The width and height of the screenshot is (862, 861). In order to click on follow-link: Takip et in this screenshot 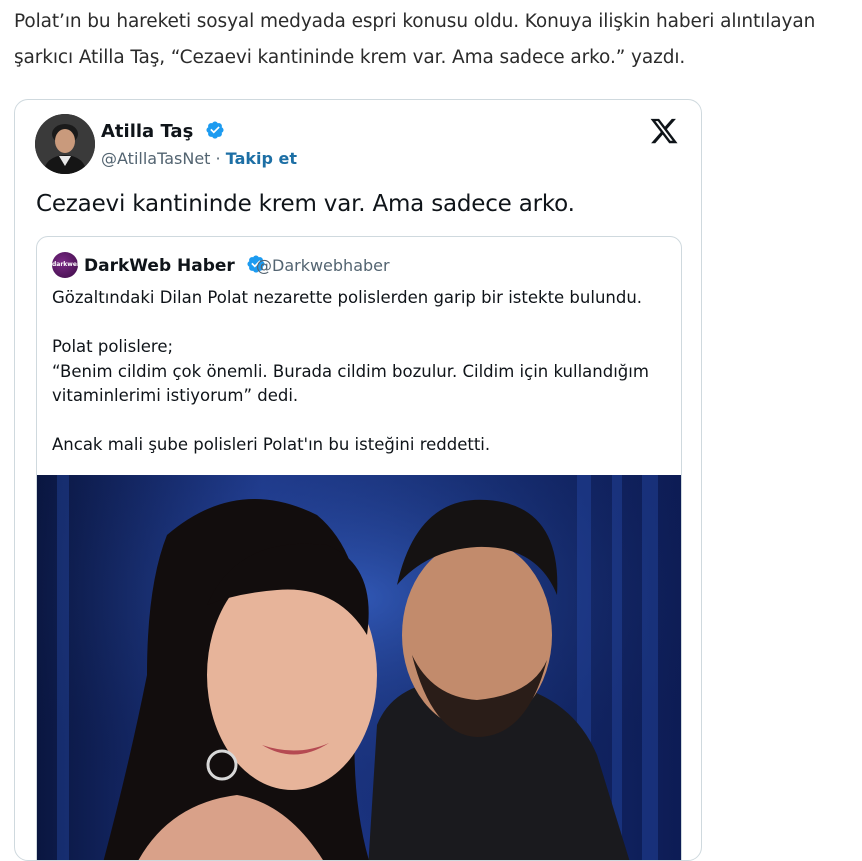, I will do `click(261, 158)`.